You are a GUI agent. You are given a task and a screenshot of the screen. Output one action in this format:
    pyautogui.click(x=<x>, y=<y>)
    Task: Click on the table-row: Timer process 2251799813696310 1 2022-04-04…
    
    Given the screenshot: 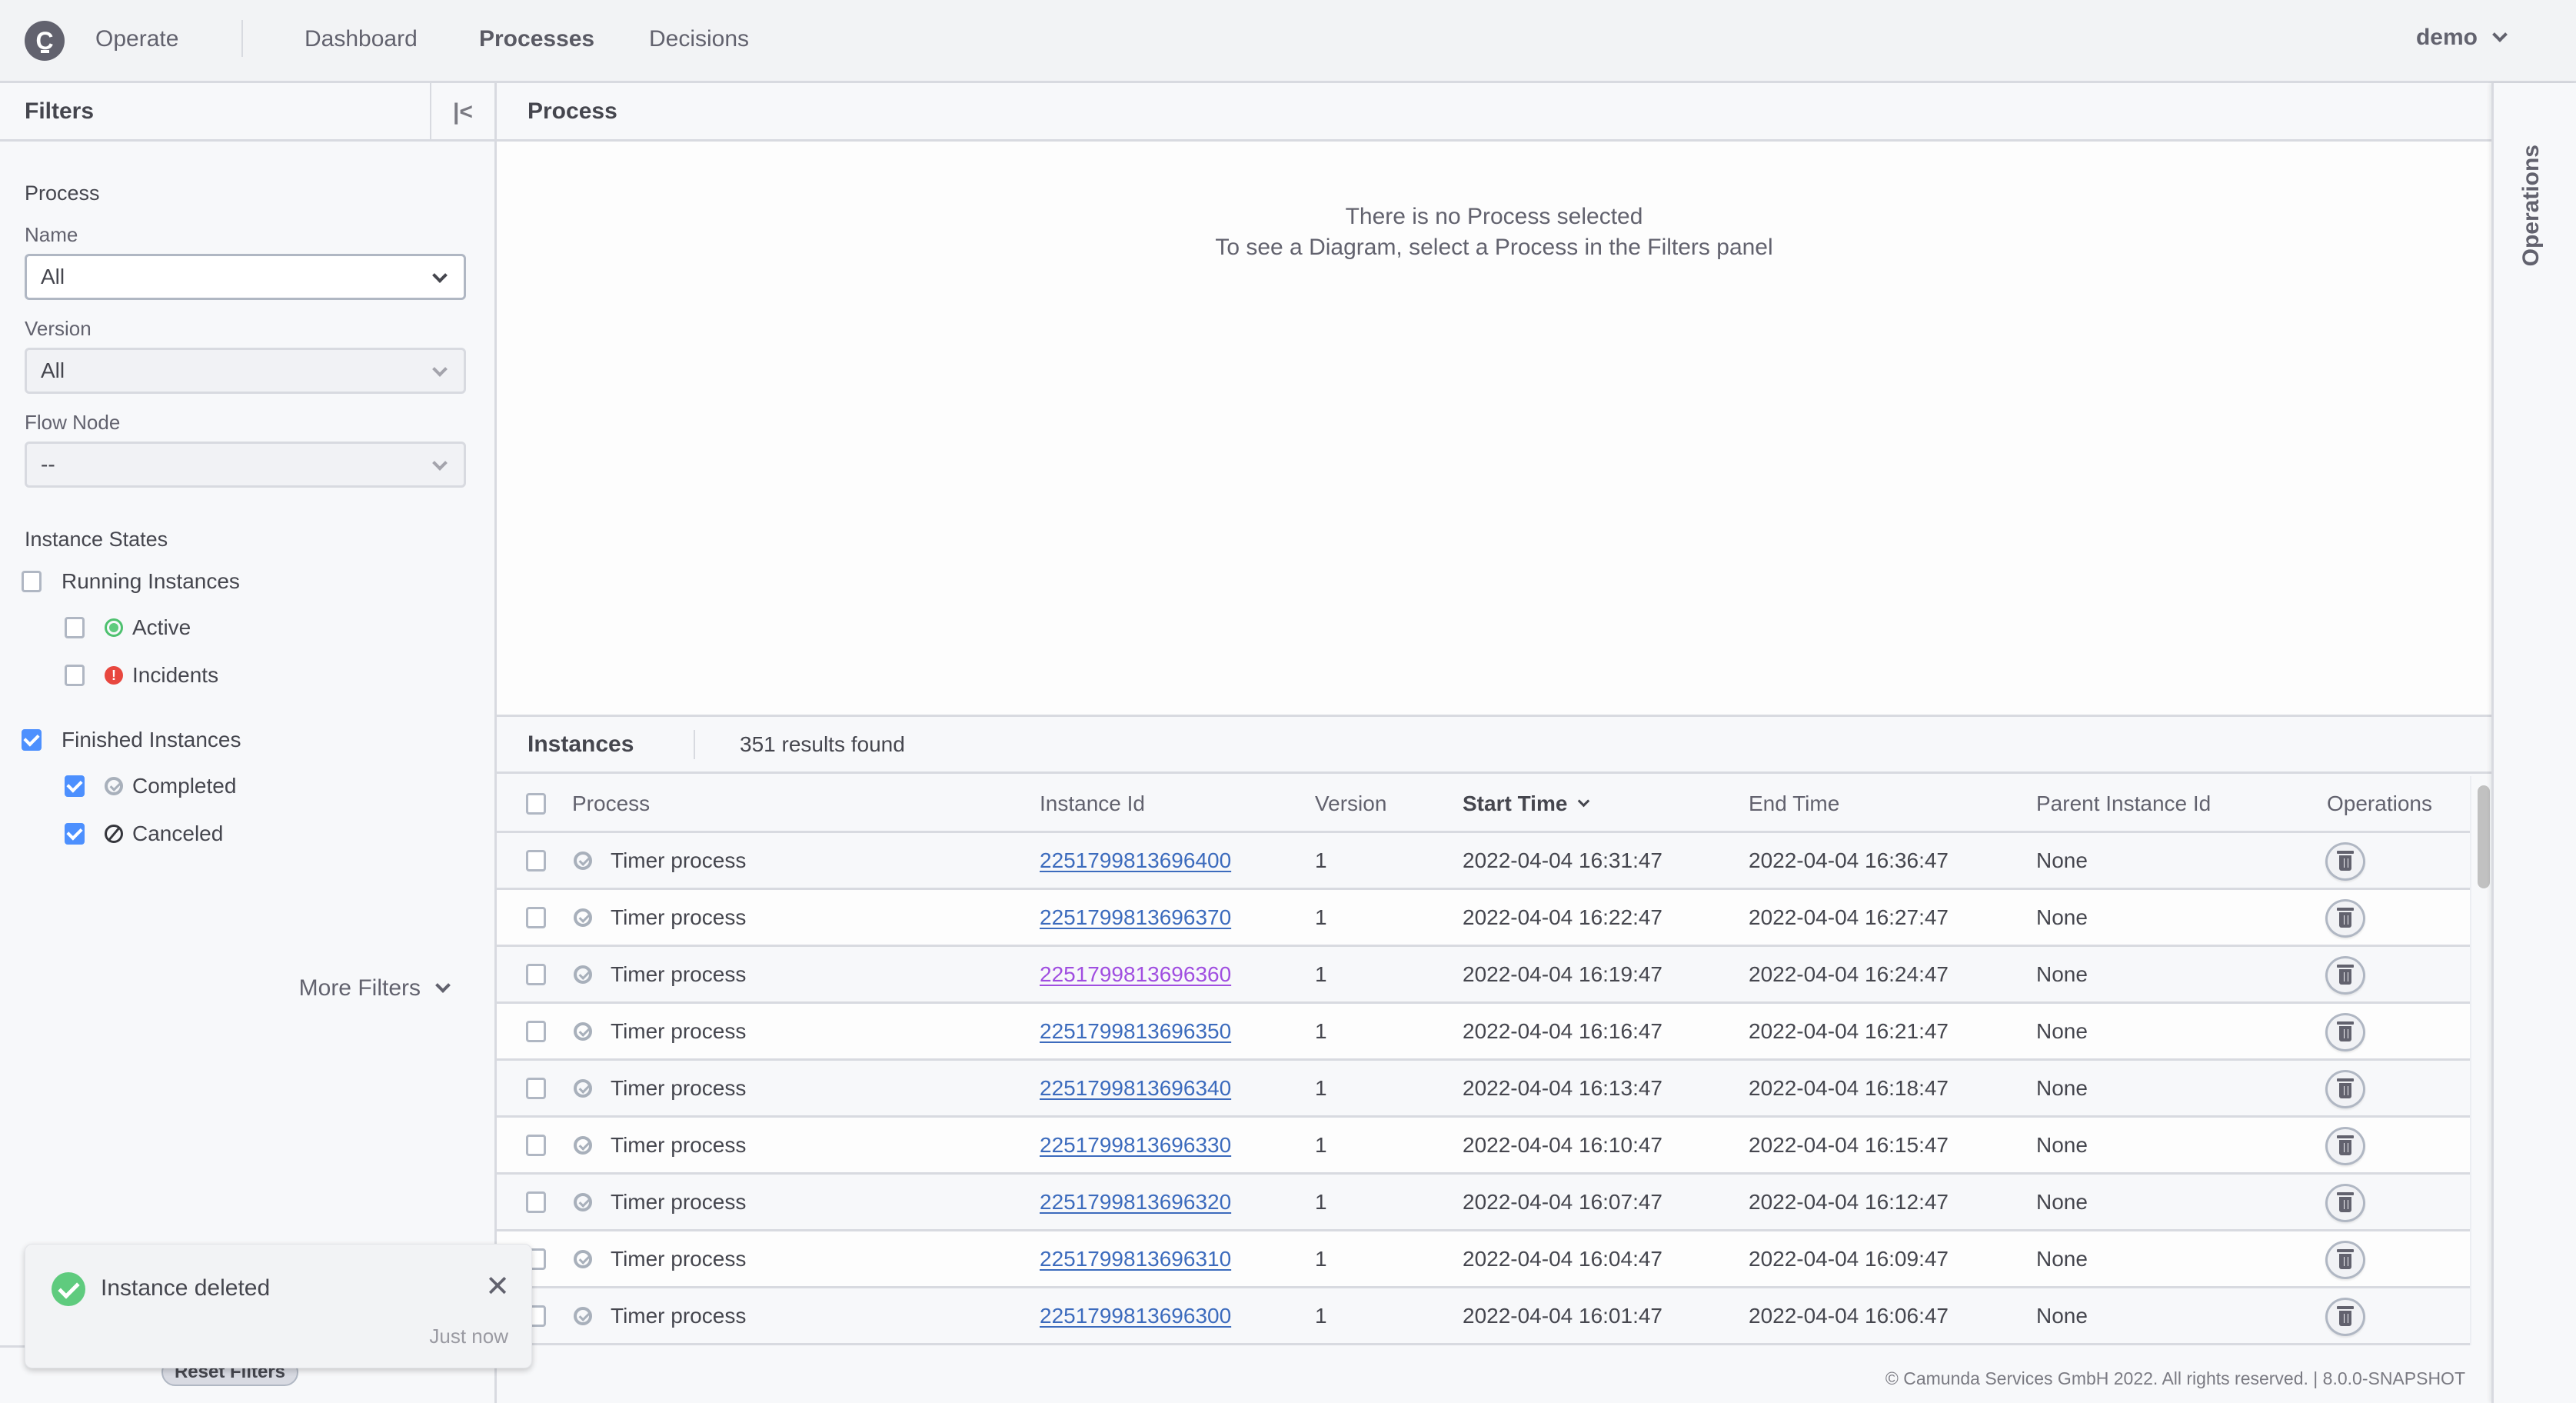 What is the action you would take?
    pyautogui.click(x=1483, y=1259)
    